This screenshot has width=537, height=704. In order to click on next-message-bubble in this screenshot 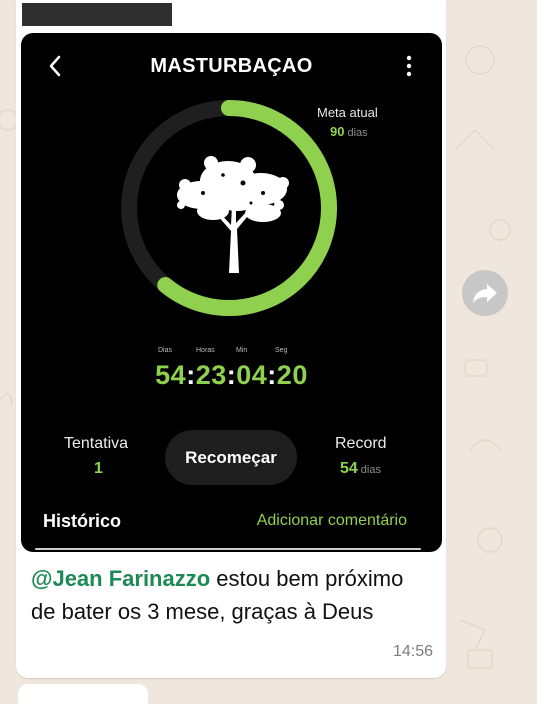, I will do `click(83, 694)`.